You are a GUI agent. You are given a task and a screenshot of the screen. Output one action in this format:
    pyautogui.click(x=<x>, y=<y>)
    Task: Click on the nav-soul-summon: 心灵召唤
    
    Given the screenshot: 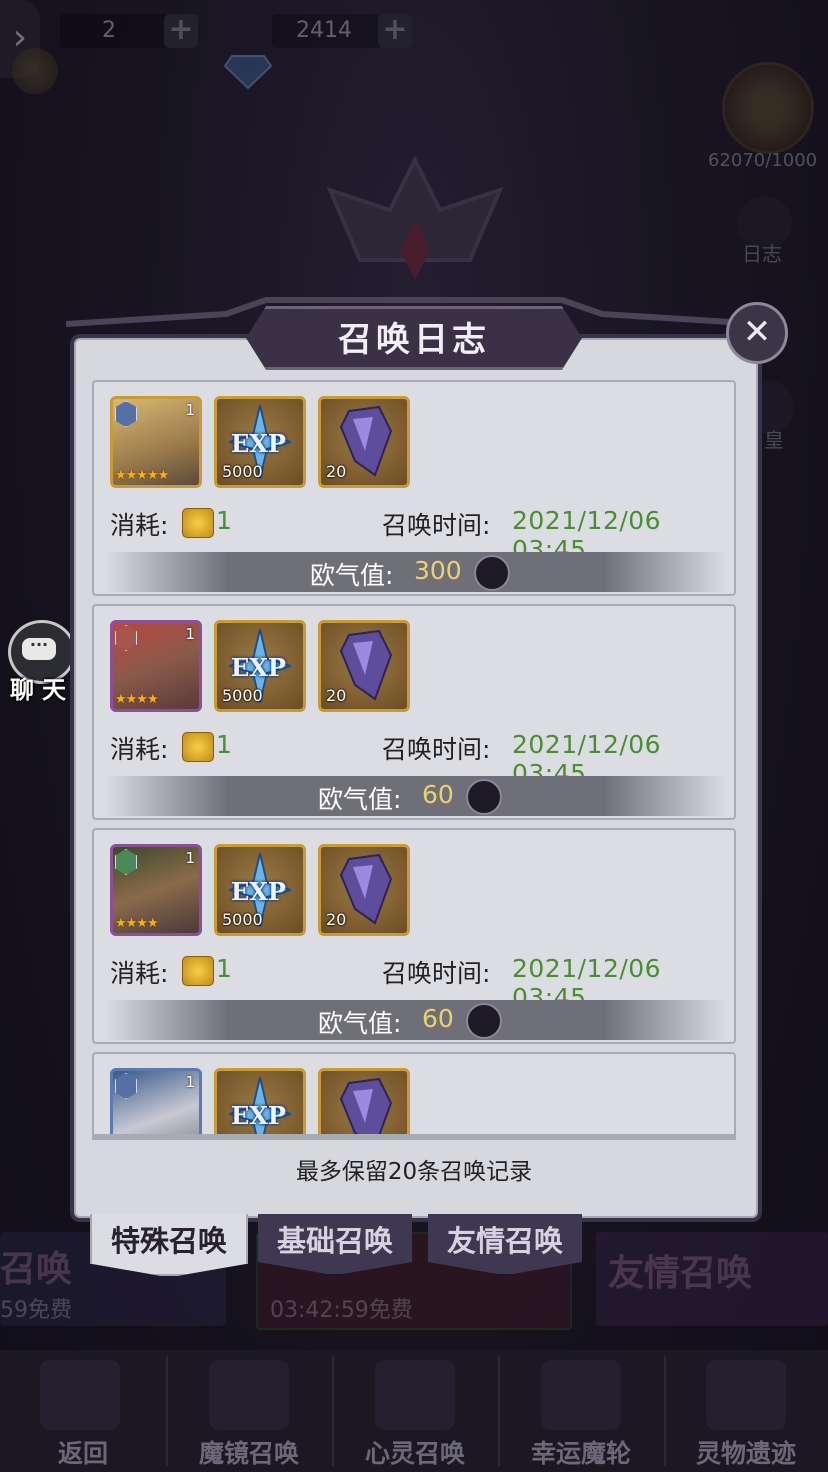 What is the action you would take?
    pyautogui.click(x=415, y=1411)
    